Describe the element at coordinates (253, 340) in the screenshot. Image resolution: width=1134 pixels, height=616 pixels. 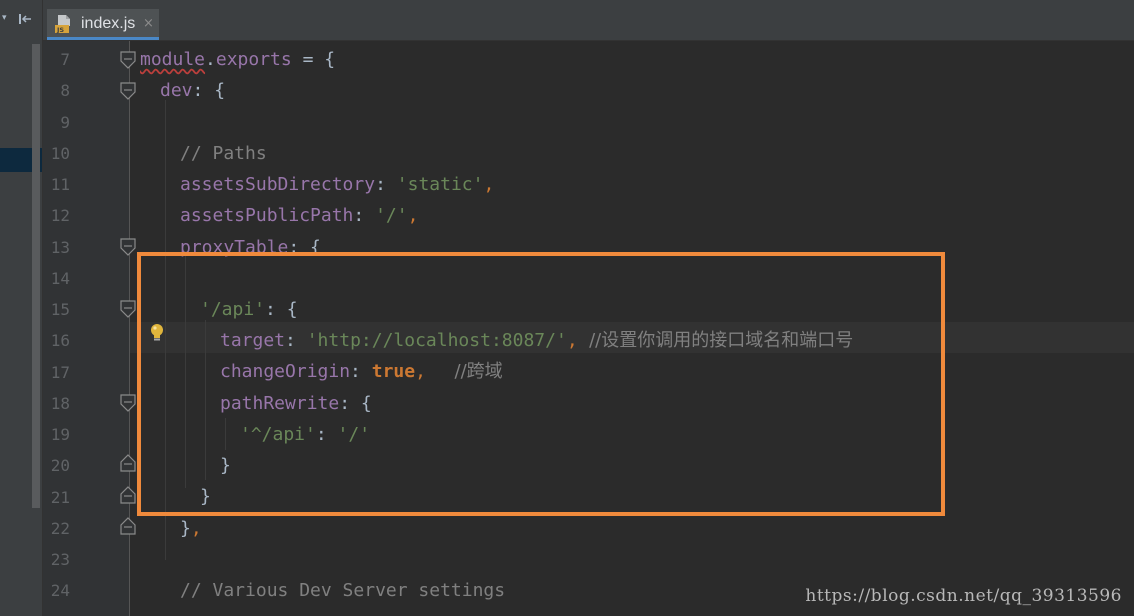
I see `code-token: target` at that location.